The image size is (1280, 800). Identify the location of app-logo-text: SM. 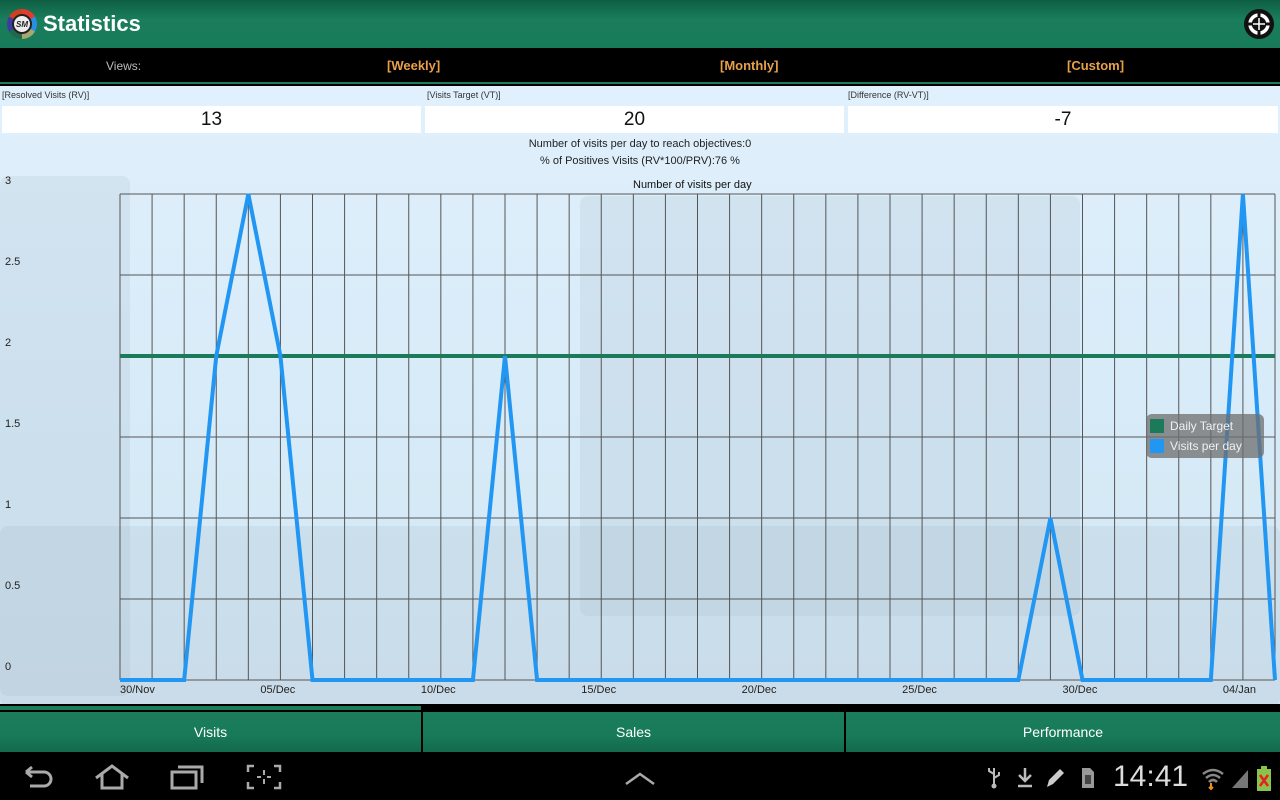
(22, 24).